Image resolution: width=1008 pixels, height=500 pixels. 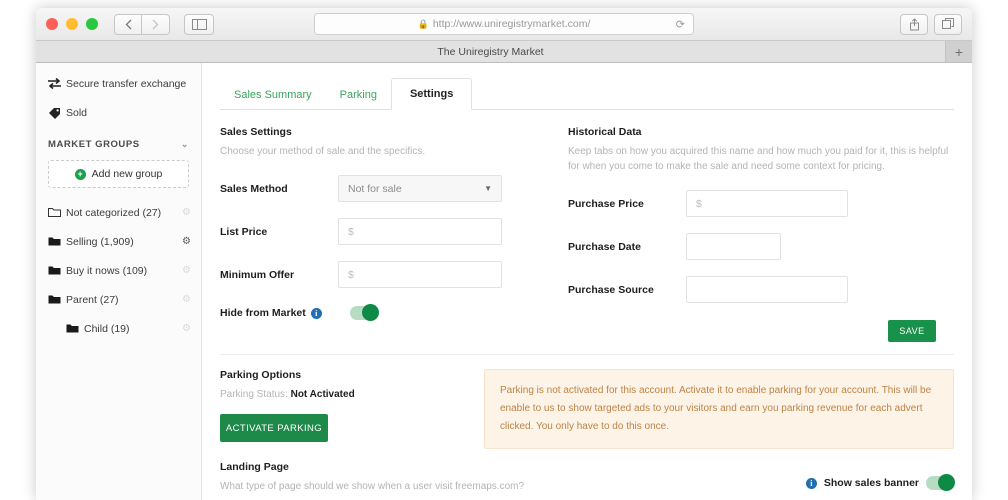 I want to click on list-price-placeholder: $, so click(x=351, y=231).